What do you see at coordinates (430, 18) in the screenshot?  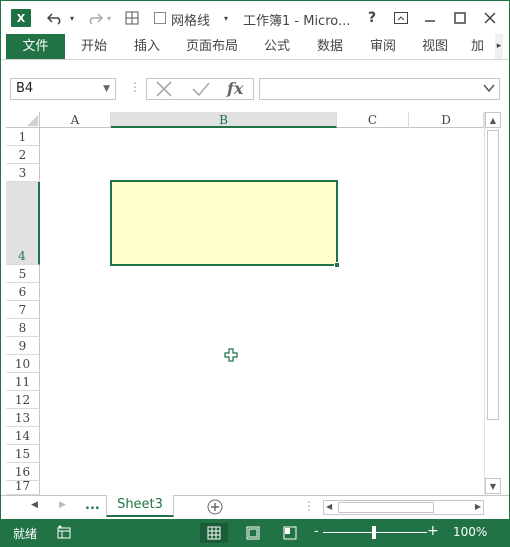 I see `minimize-icon` at bounding box center [430, 18].